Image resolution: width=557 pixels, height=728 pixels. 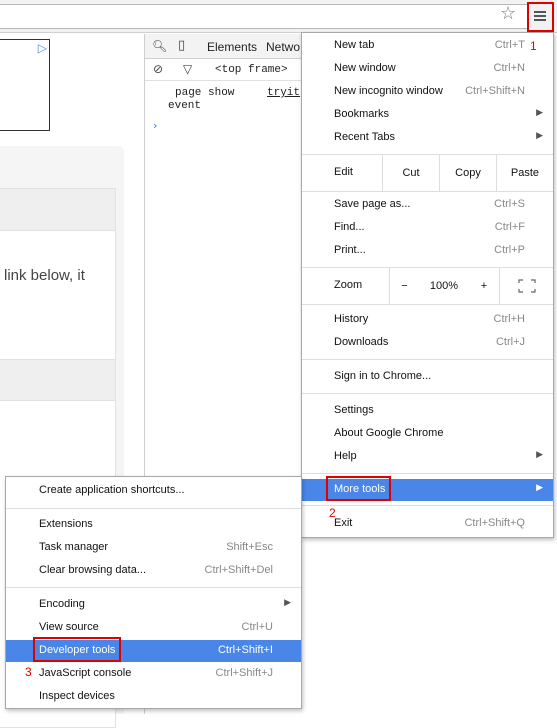 What do you see at coordinates (467, 173) in the screenshot?
I see `copy-button: Copy` at bounding box center [467, 173].